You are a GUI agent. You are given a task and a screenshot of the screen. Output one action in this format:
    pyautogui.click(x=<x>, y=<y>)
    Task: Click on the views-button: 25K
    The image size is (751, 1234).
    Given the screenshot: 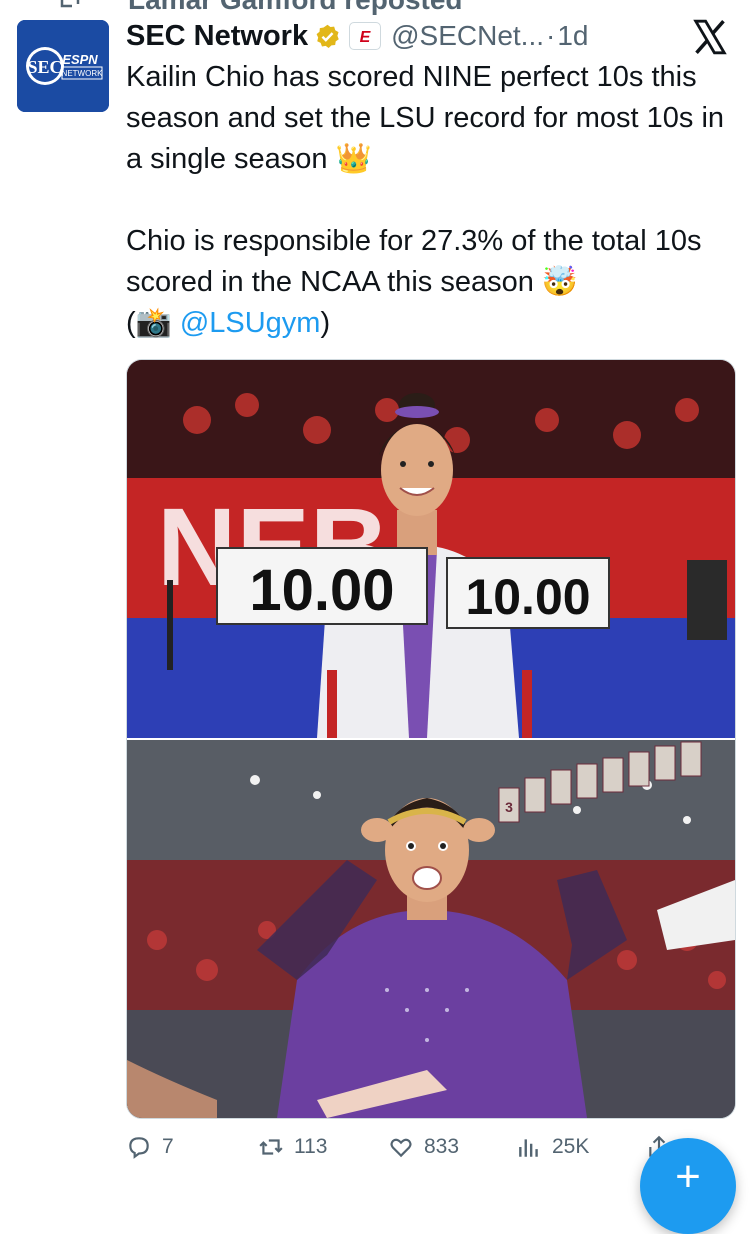 What is the action you would take?
    pyautogui.click(x=552, y=1147)
    